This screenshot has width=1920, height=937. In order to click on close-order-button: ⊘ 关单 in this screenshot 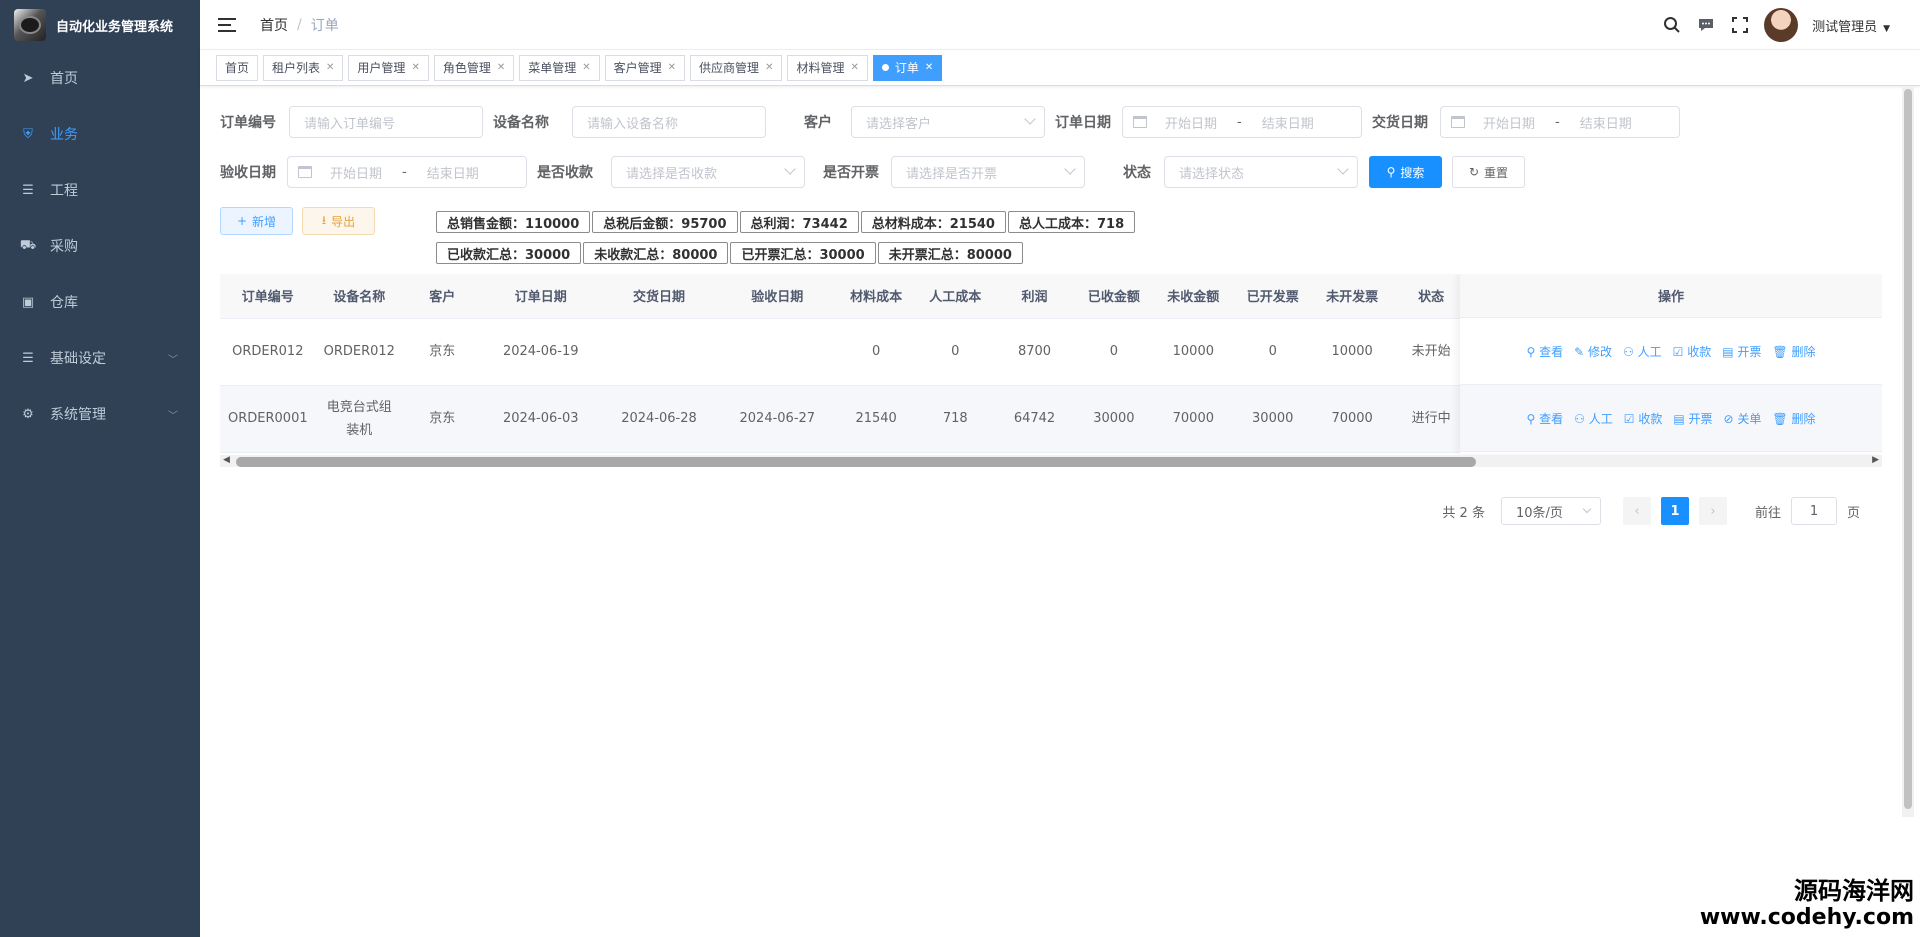, I will do `click(1743, 418)`.